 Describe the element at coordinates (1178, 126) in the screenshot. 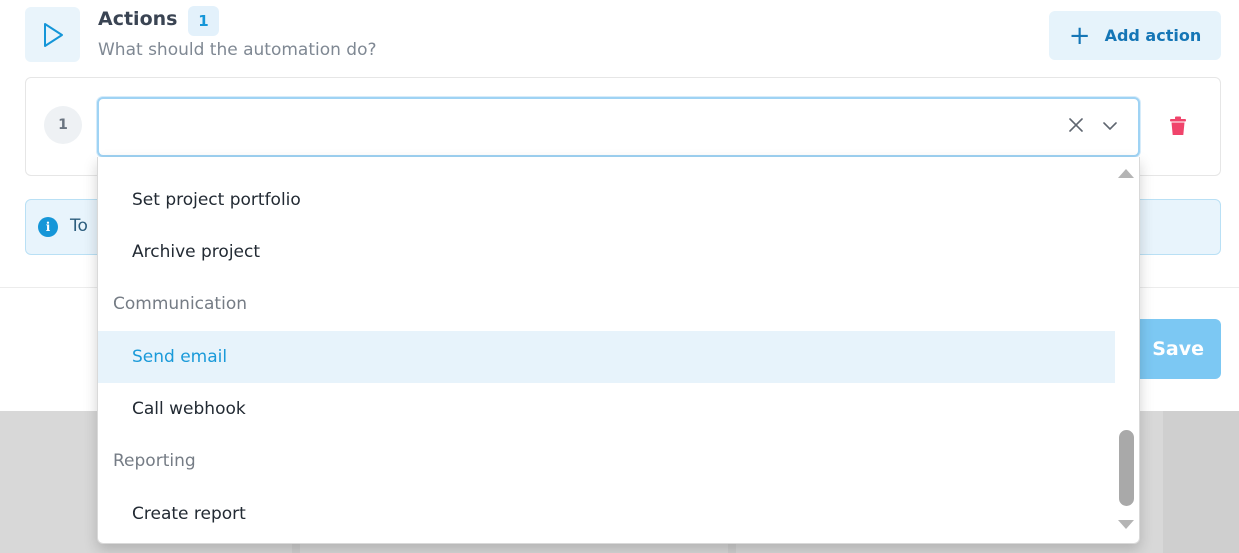

I see `trash-icon` at that location.